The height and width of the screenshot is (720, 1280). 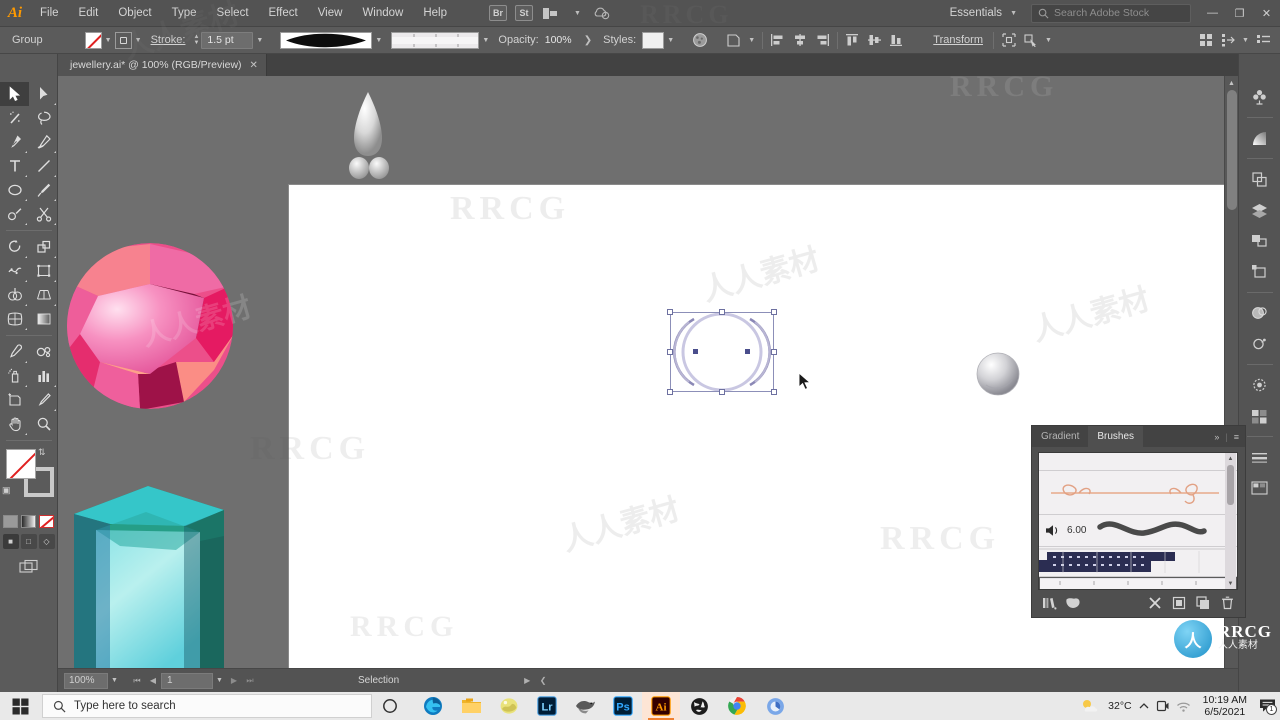 I want to click on color-mode-none, so click(x=46, y=521).